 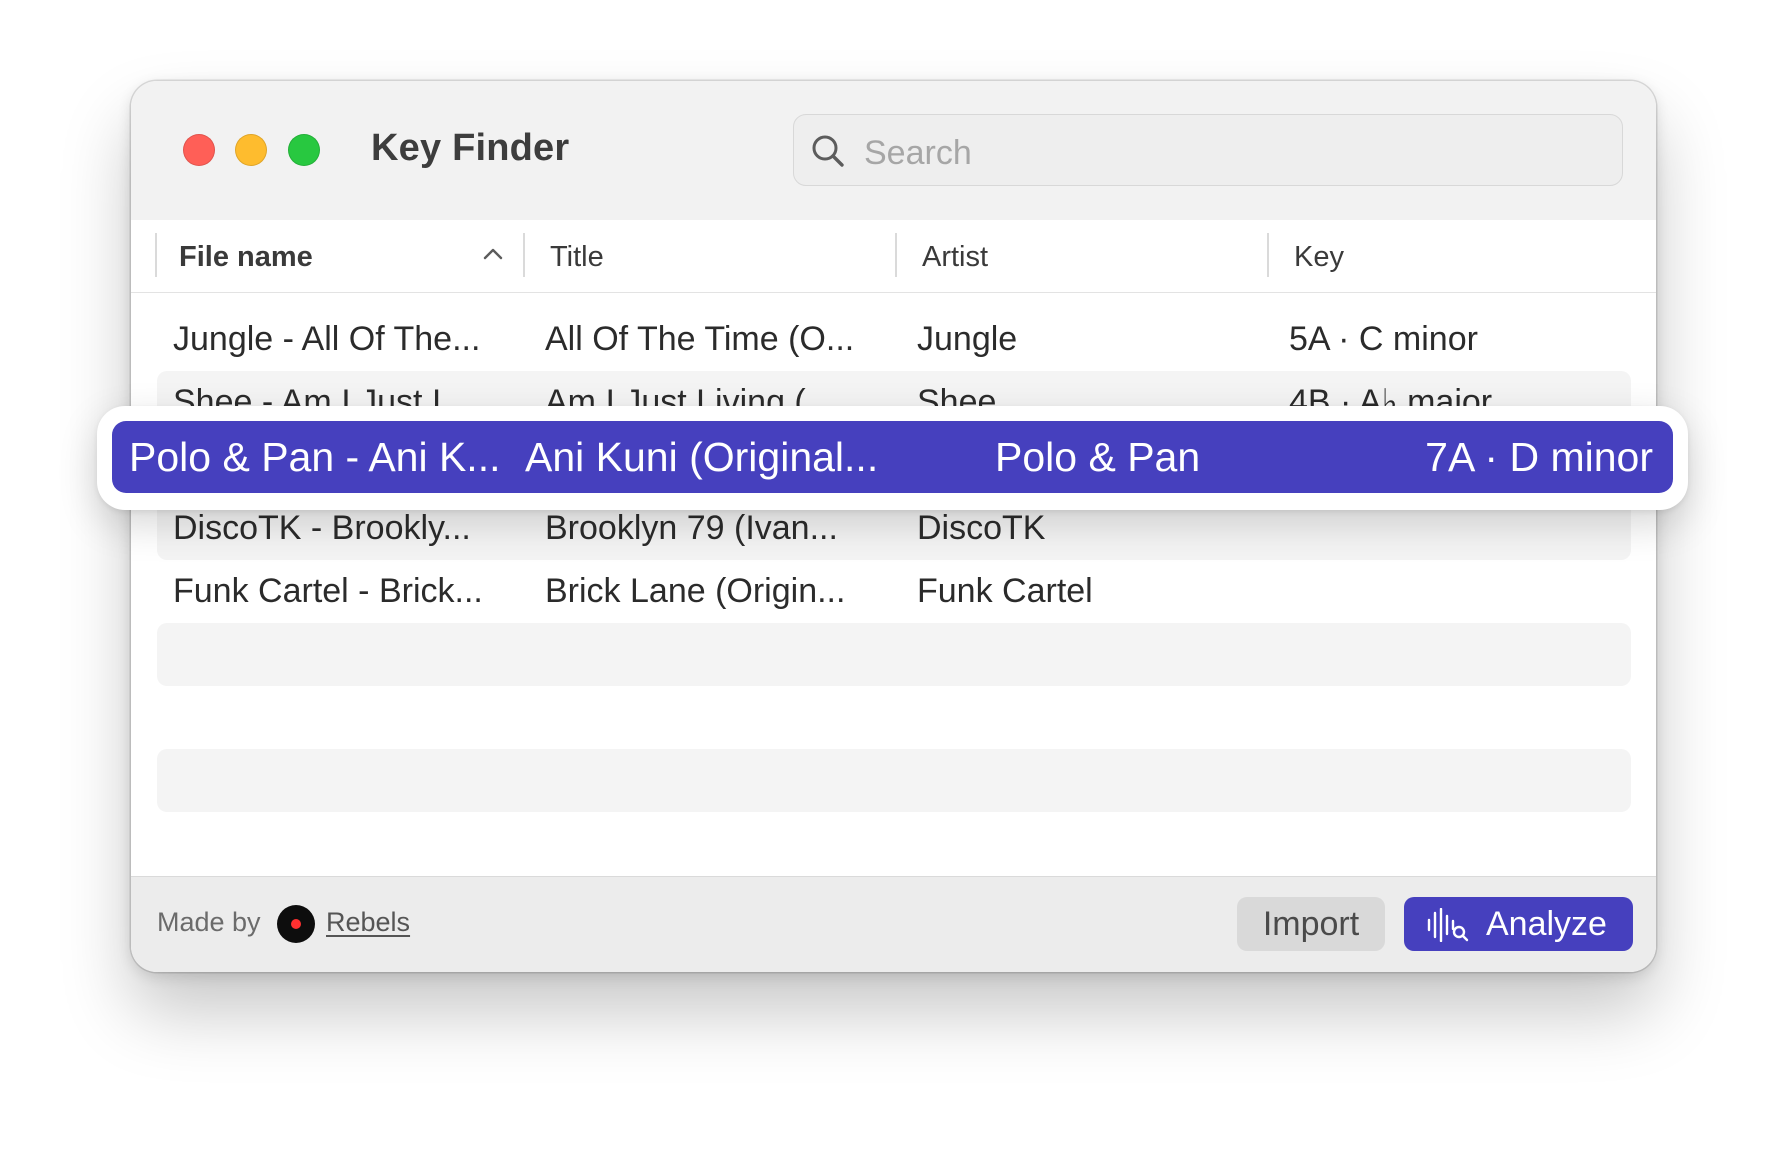 What do you see at coordinates (251, 150) in the screenshot?
I see `minimize-button` at bounding box center [251, 150].